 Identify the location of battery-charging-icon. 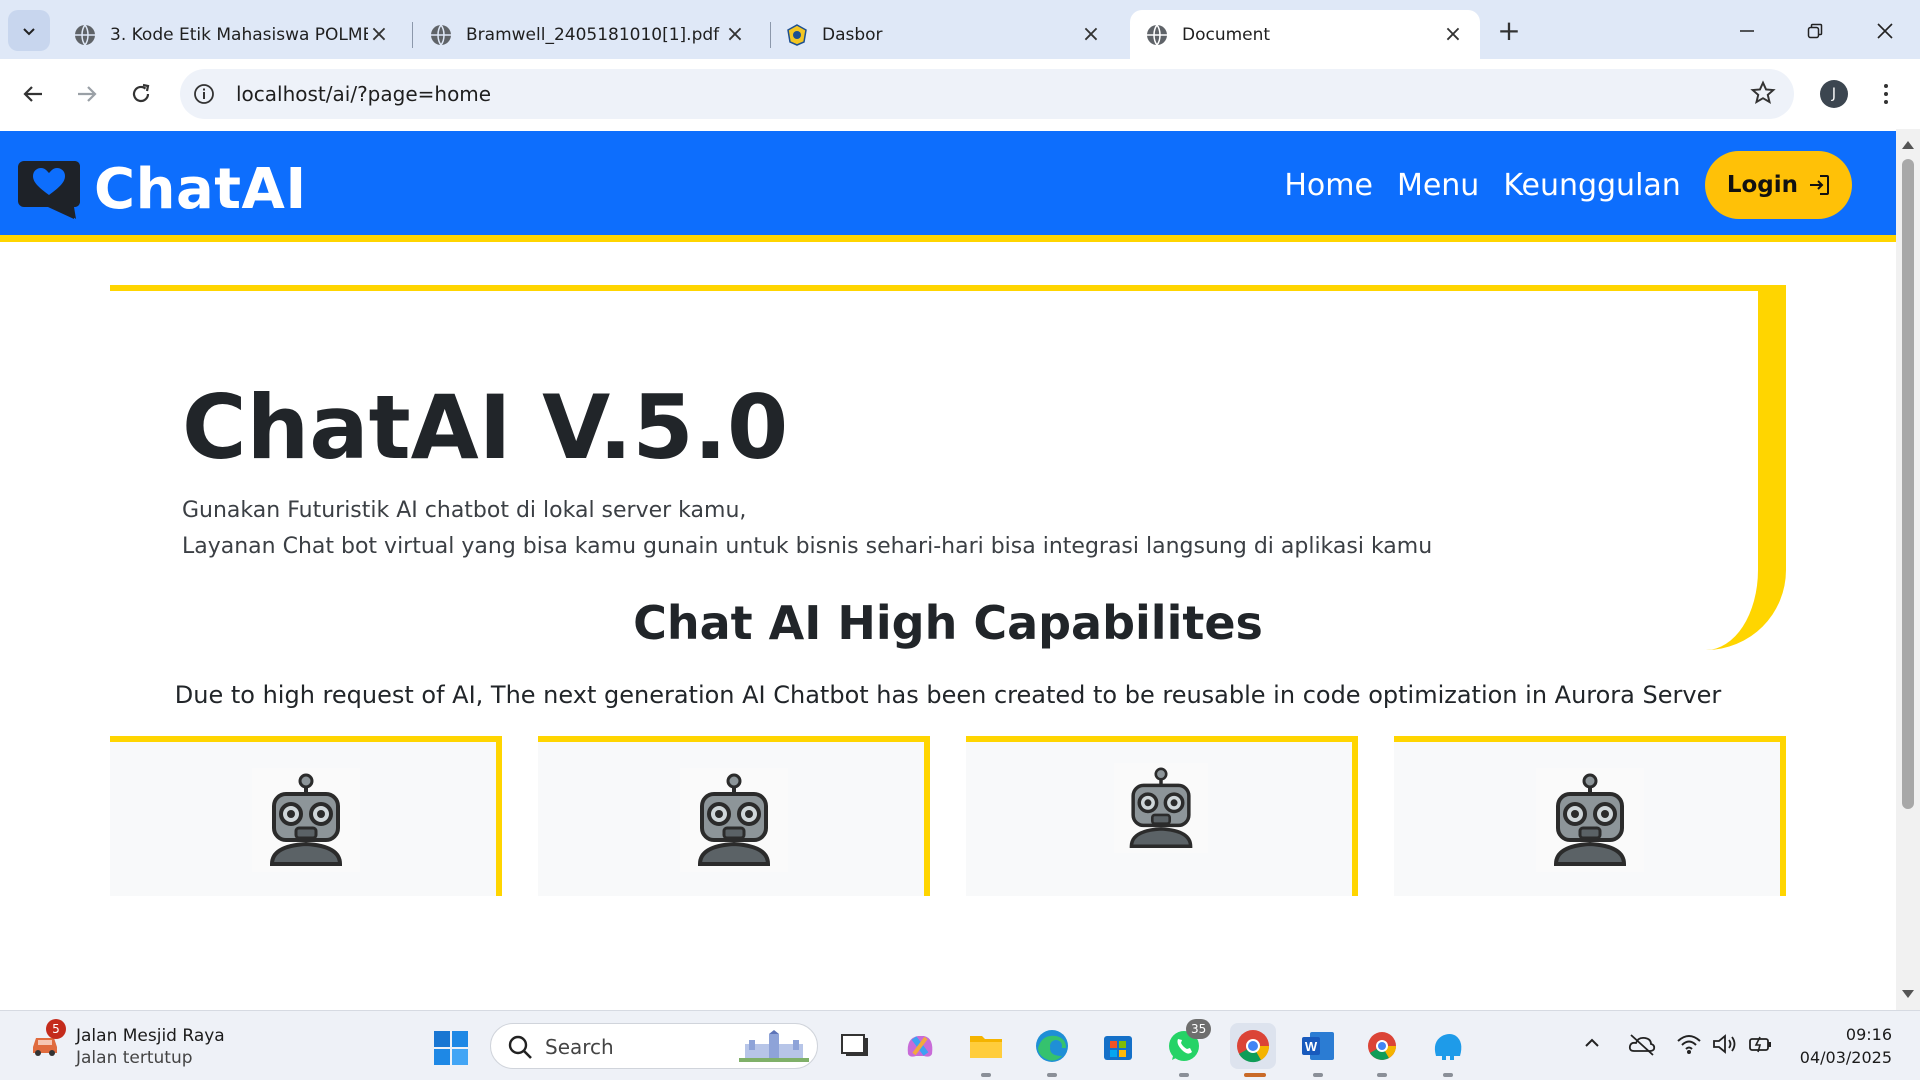
(1761, 1044).